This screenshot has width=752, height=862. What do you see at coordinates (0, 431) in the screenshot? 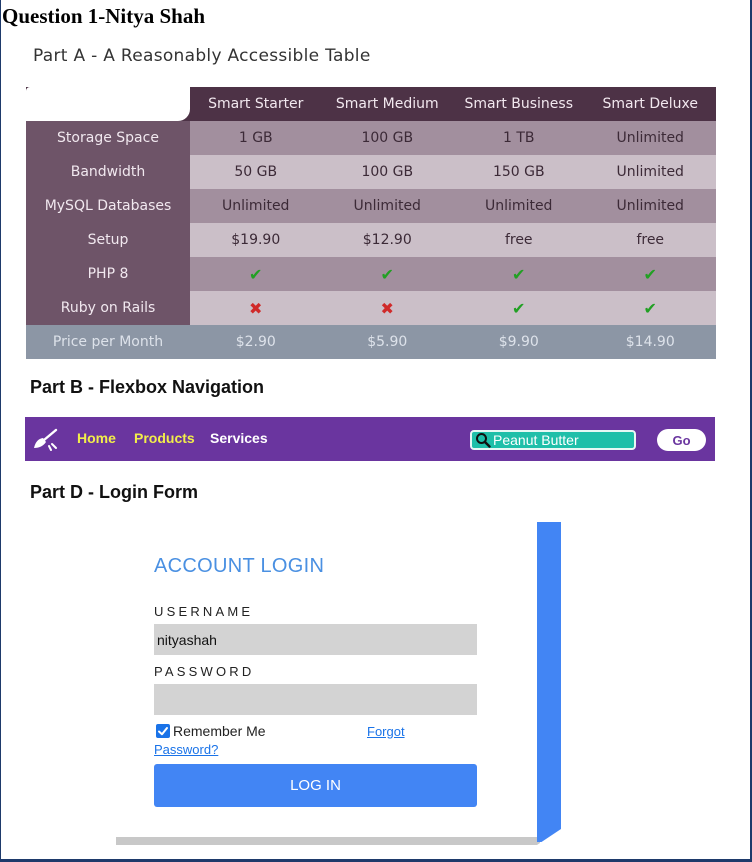
I see `page-border-left` at bounding box center [0, 431].